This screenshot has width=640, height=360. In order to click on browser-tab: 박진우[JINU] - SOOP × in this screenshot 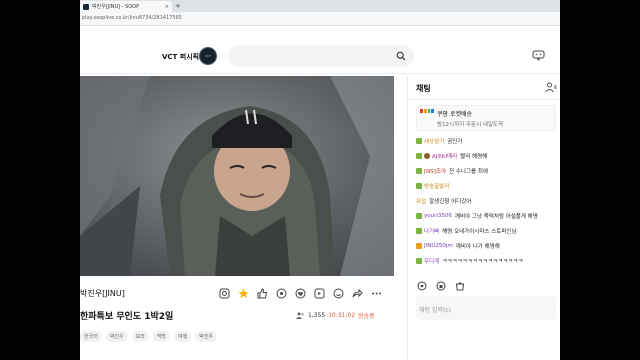, I will do `click(126, 6)`.